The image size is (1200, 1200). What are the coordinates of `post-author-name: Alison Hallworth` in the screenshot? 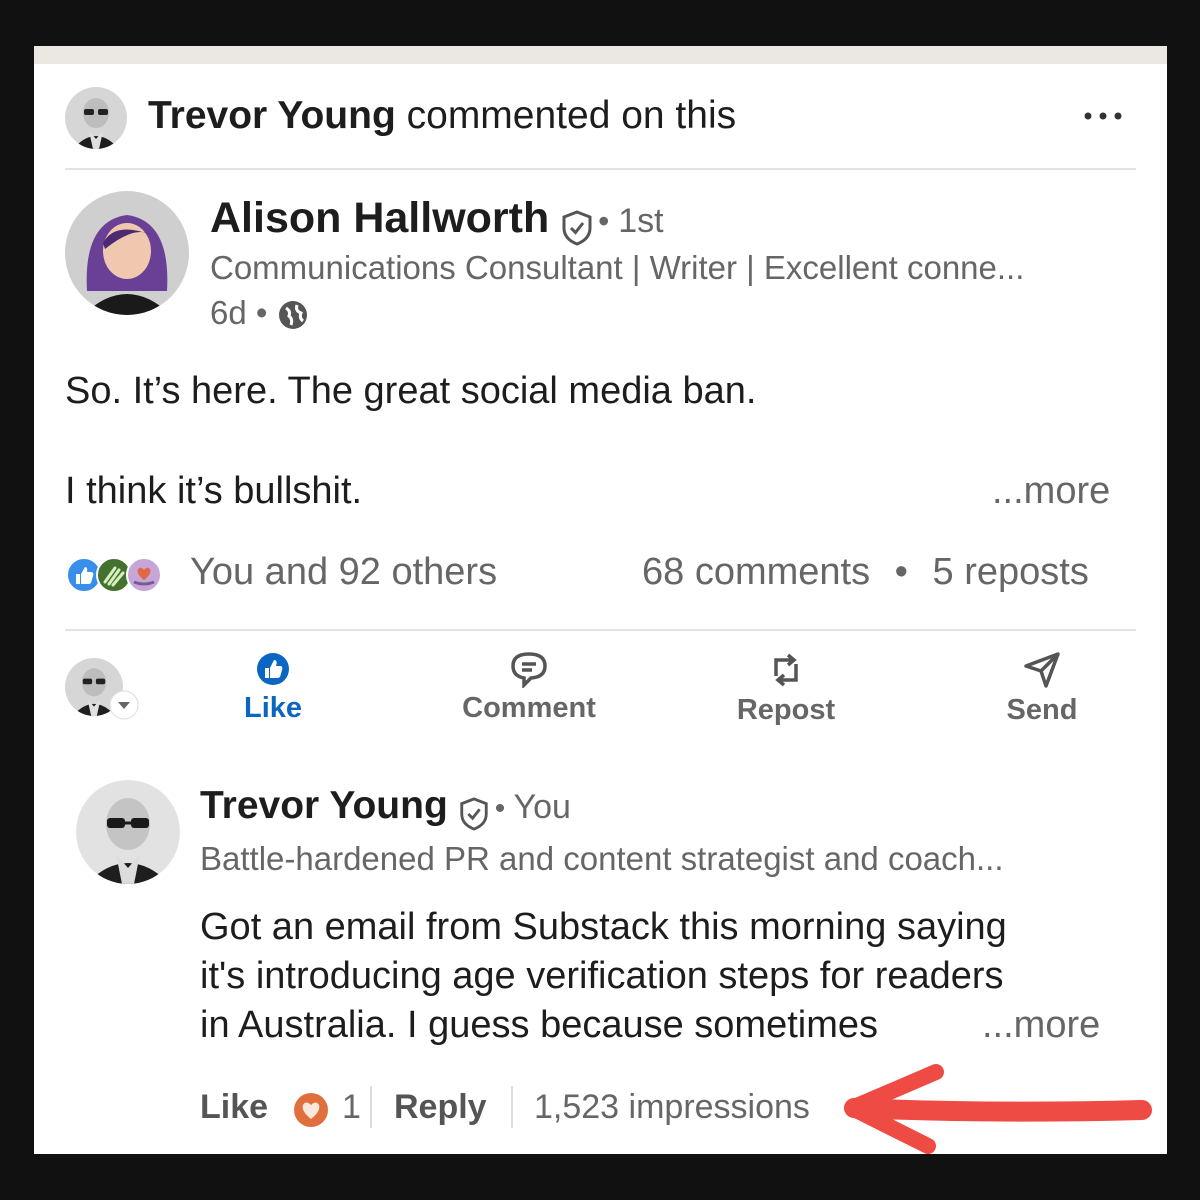 It's located at (379, 218).